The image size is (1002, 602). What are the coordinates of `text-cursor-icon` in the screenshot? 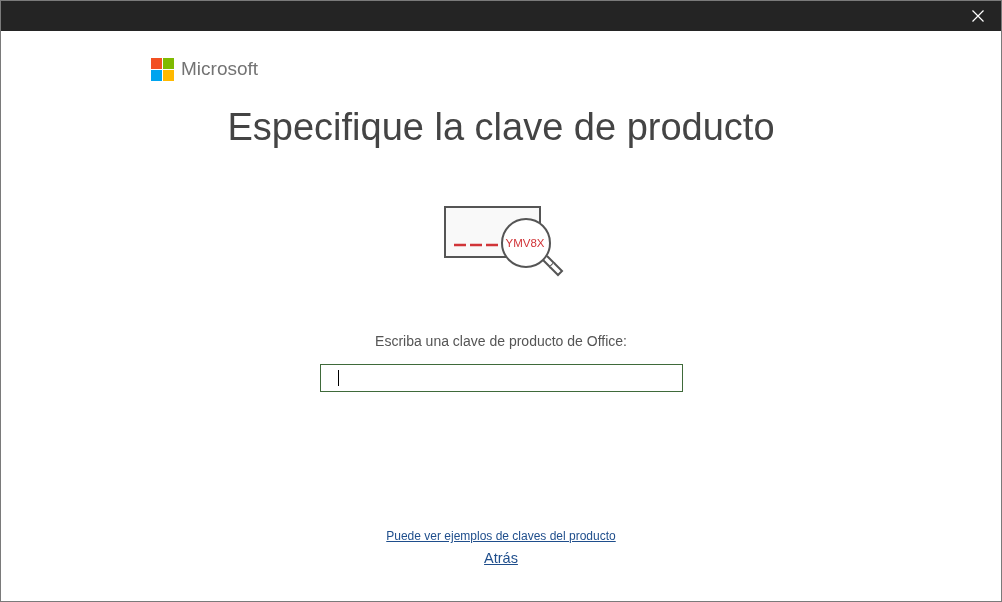 It's located at (338, 378).